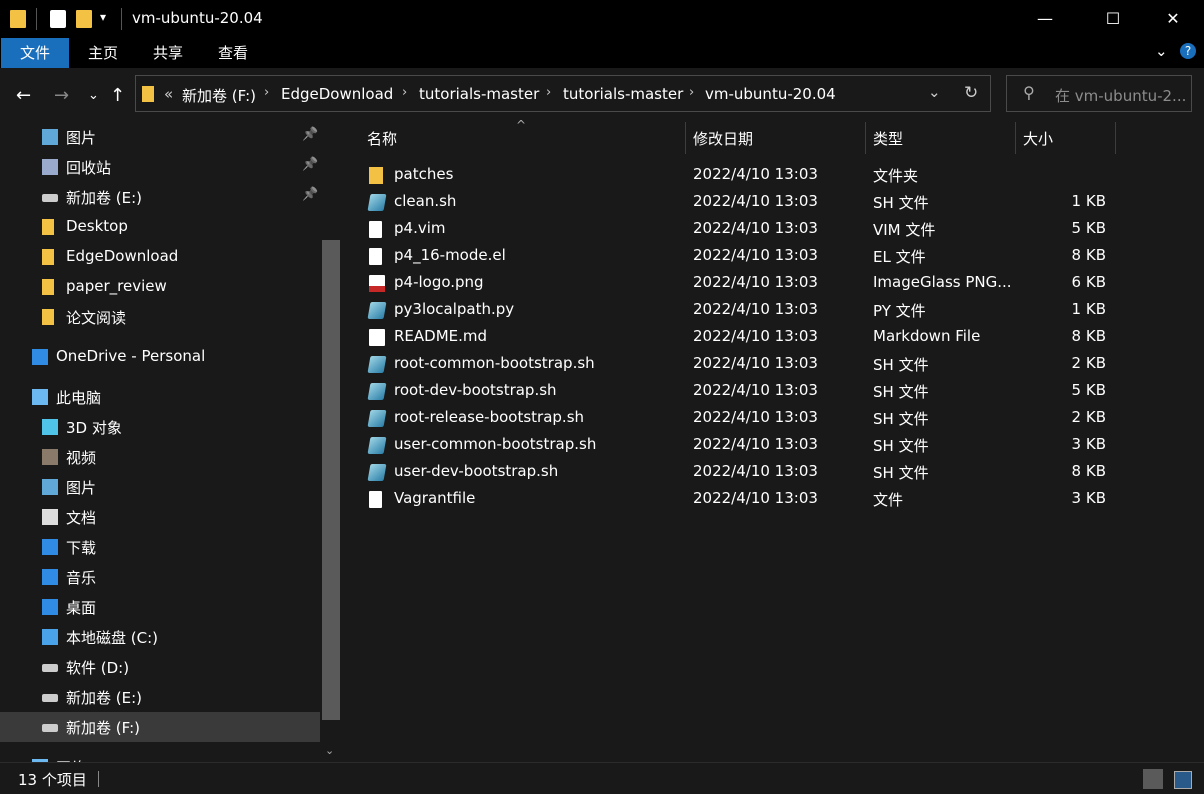 This screenshot has height=794, width=1204. Describe the element at coordinates (93, 96) in the screenshot. I see `recent-locations-icon: ⌄` at that location.